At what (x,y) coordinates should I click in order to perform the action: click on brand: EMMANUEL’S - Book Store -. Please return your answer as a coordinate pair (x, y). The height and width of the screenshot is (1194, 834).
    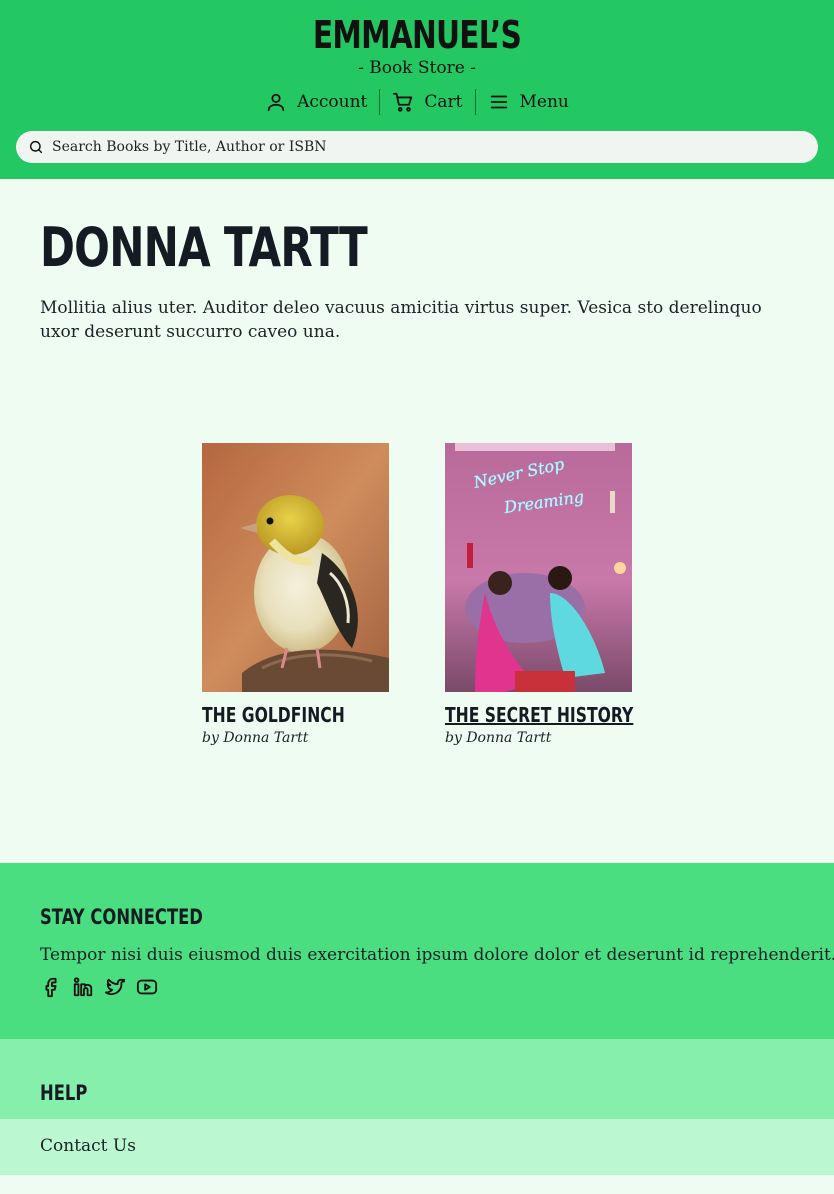
    Looking at the image, I should click on (417, 46).